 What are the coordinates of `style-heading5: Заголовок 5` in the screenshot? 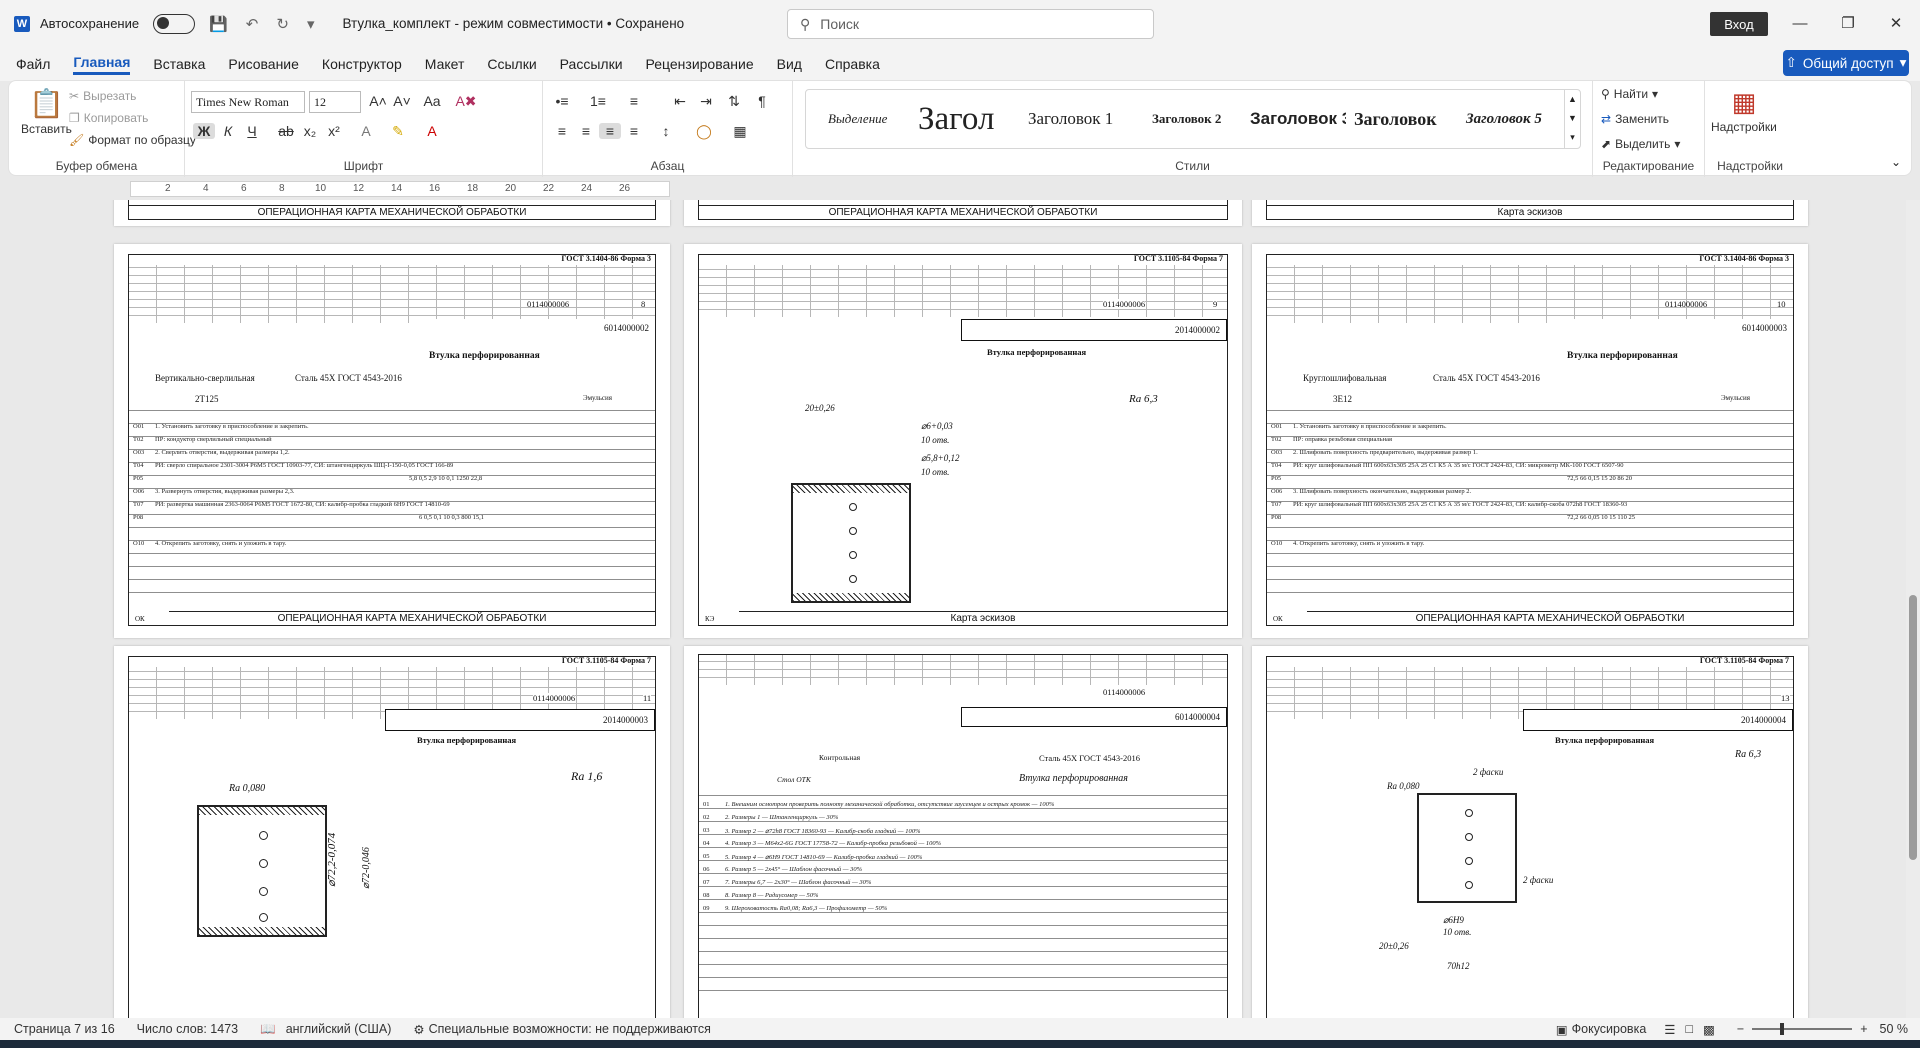 It's located at (1504, 119).